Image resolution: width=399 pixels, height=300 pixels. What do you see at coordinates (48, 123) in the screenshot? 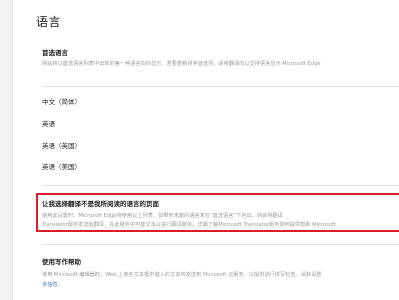
I see `language-item-en: 英语` at bounding box center [48, 123].